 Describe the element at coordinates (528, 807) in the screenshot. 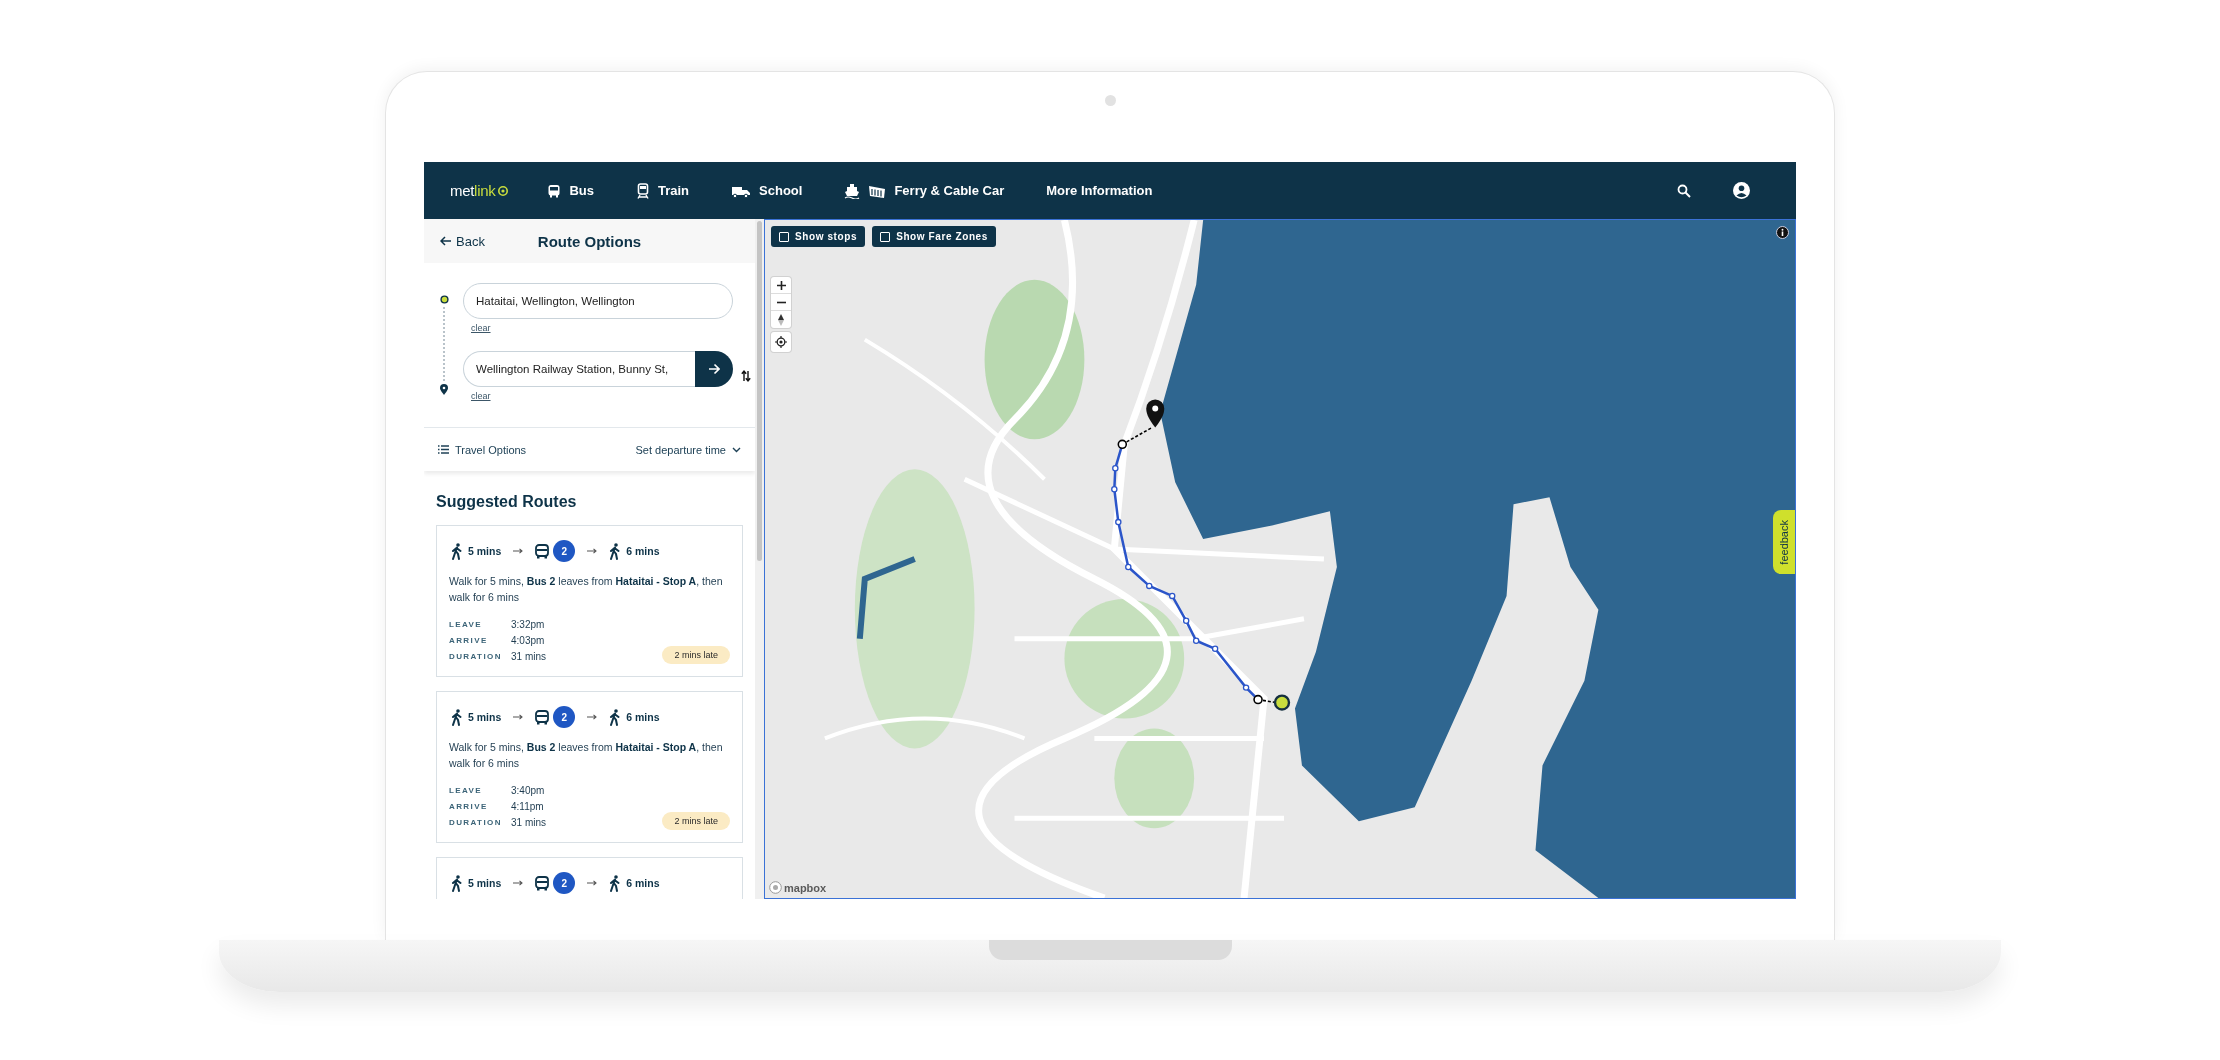

I see `time-value: 4:11pm` at that location.